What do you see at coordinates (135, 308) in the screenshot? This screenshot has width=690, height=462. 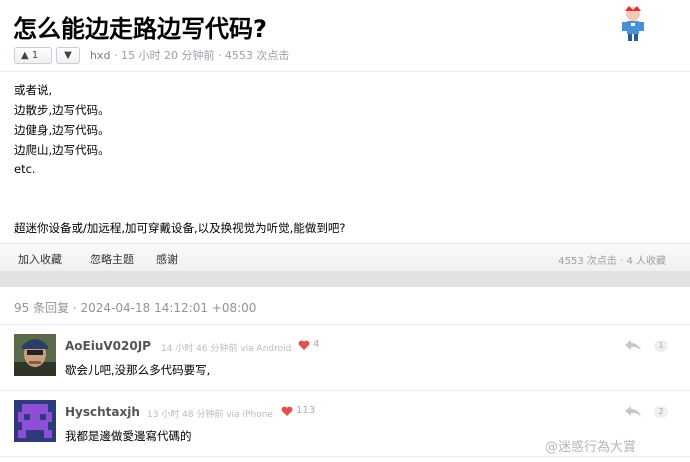 I see `reply-summary: 95 条回复 · 2024-04-18 14:12:01 +08:00` at bounding box center [135, 308].